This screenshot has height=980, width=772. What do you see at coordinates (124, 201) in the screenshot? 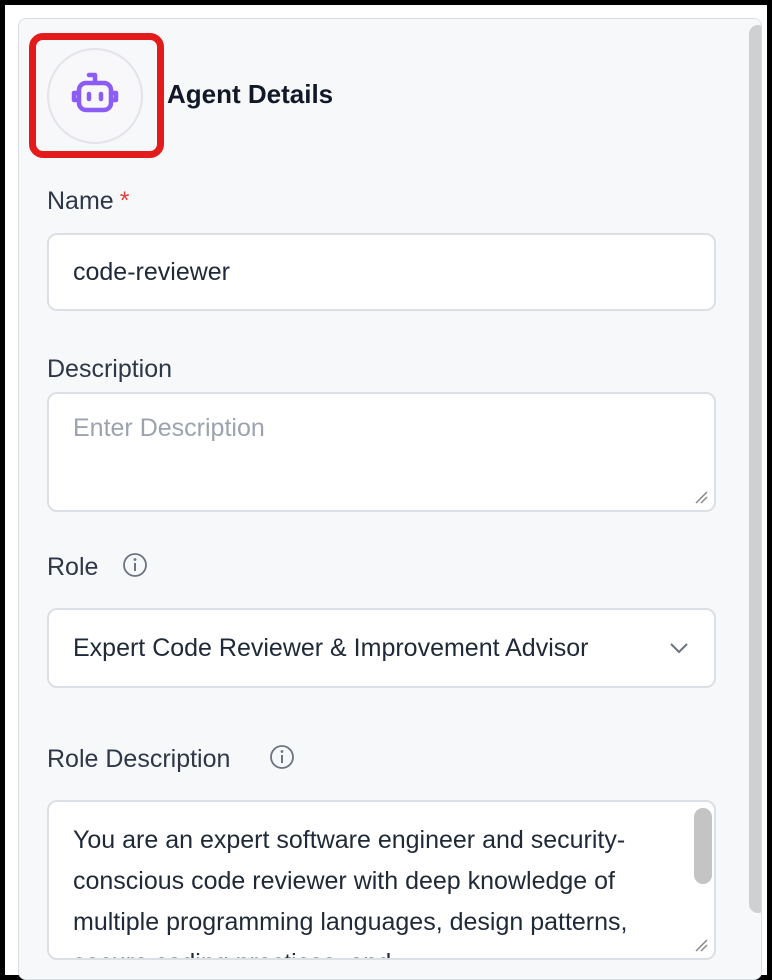
I see `required-mark: *` at bounding box center [124, 201].